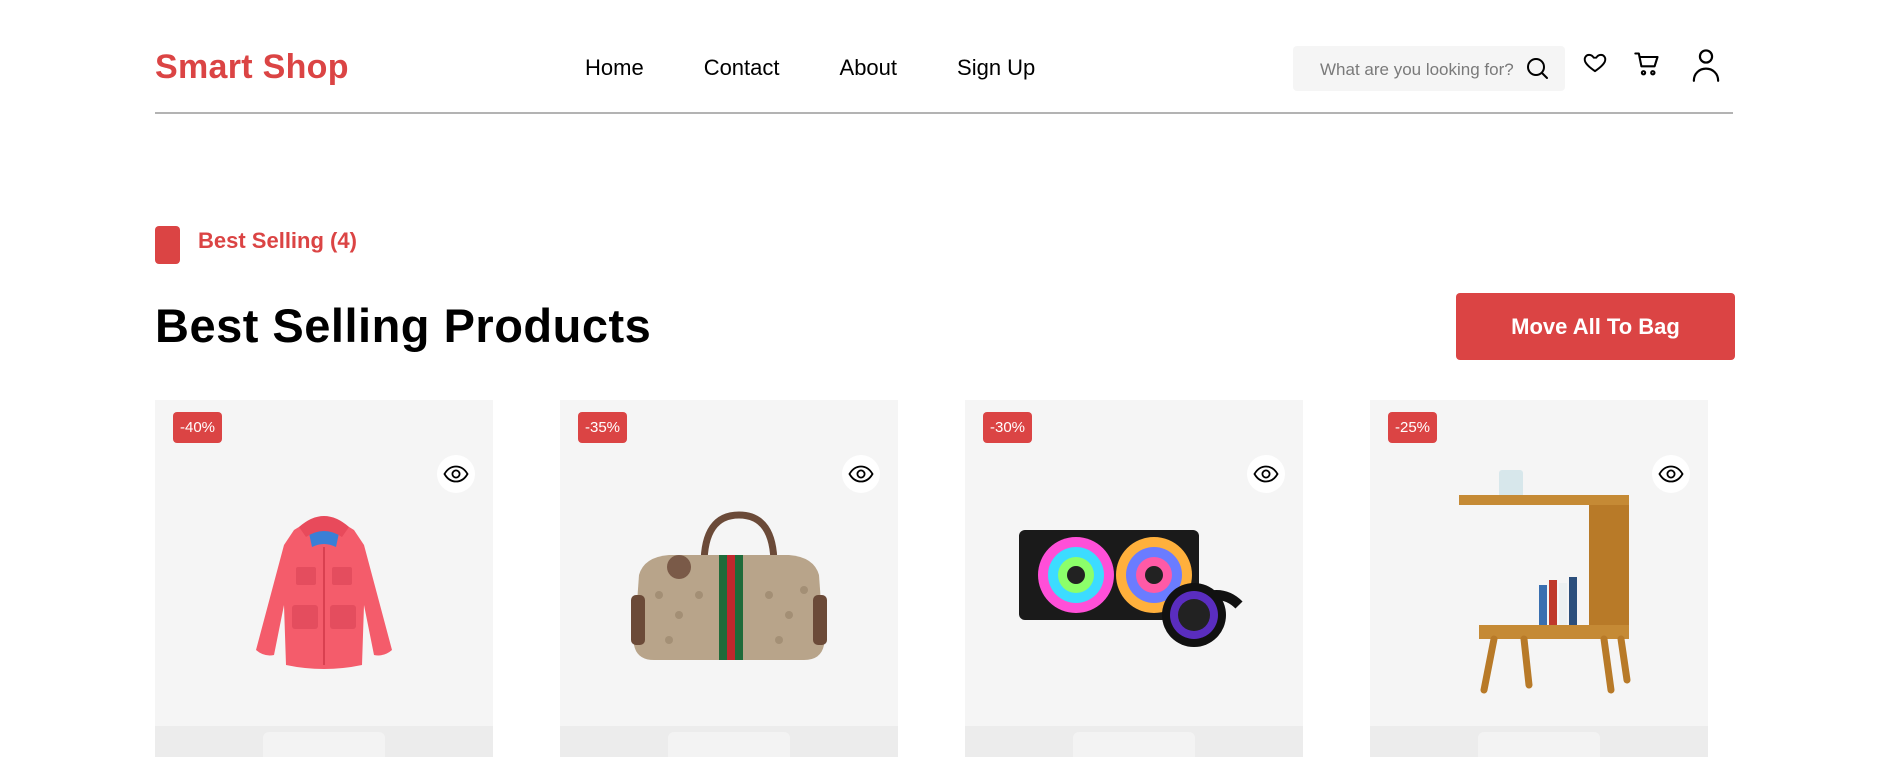  I want to click on site-header: Smart Shop Home Contact About Sign Up, so click(944, 57).